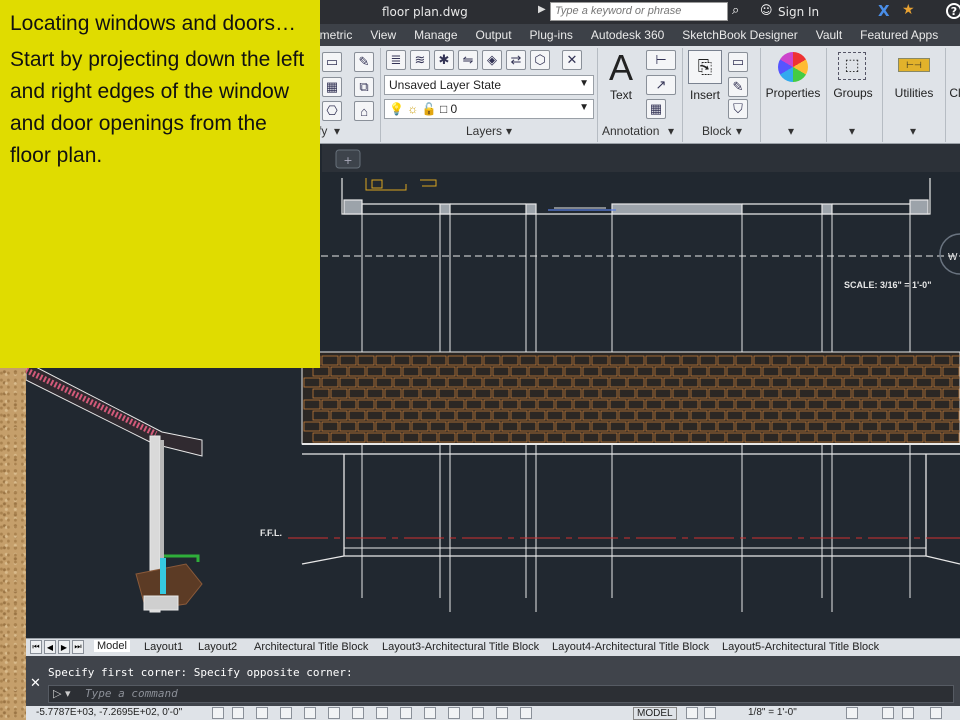 Image resolution: width=960 pixels, height=720 pixels. What do you see at coordinates (64, 647) in the screenshot?
I see `next-tab-icon: ▶` at bounding box center [64, 647].